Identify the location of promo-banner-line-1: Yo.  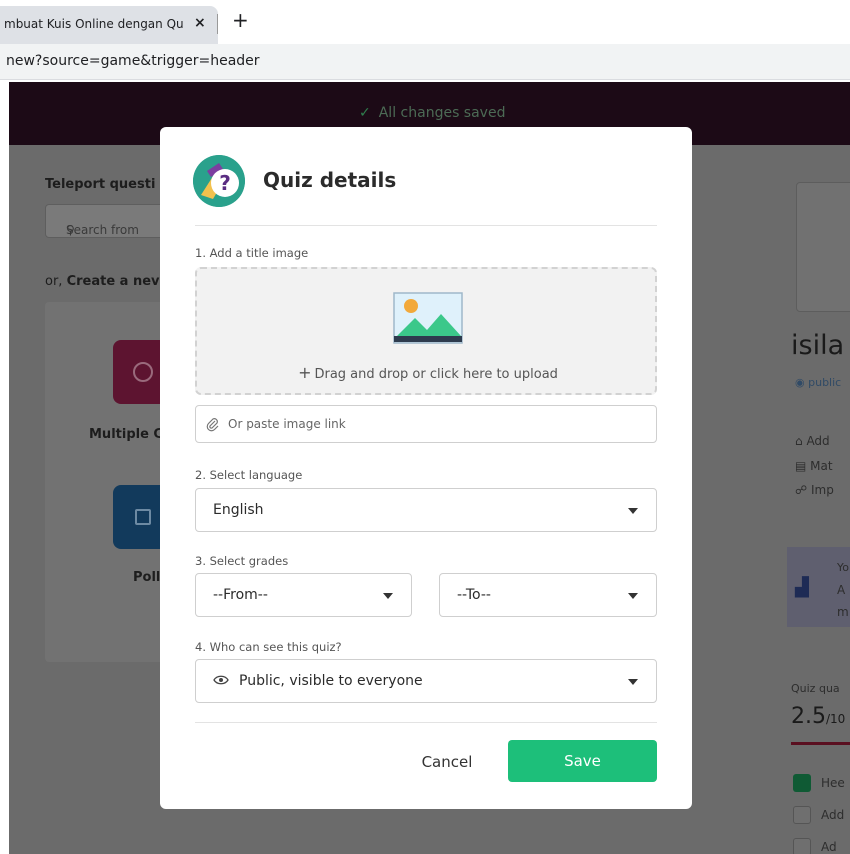
(843, 567).